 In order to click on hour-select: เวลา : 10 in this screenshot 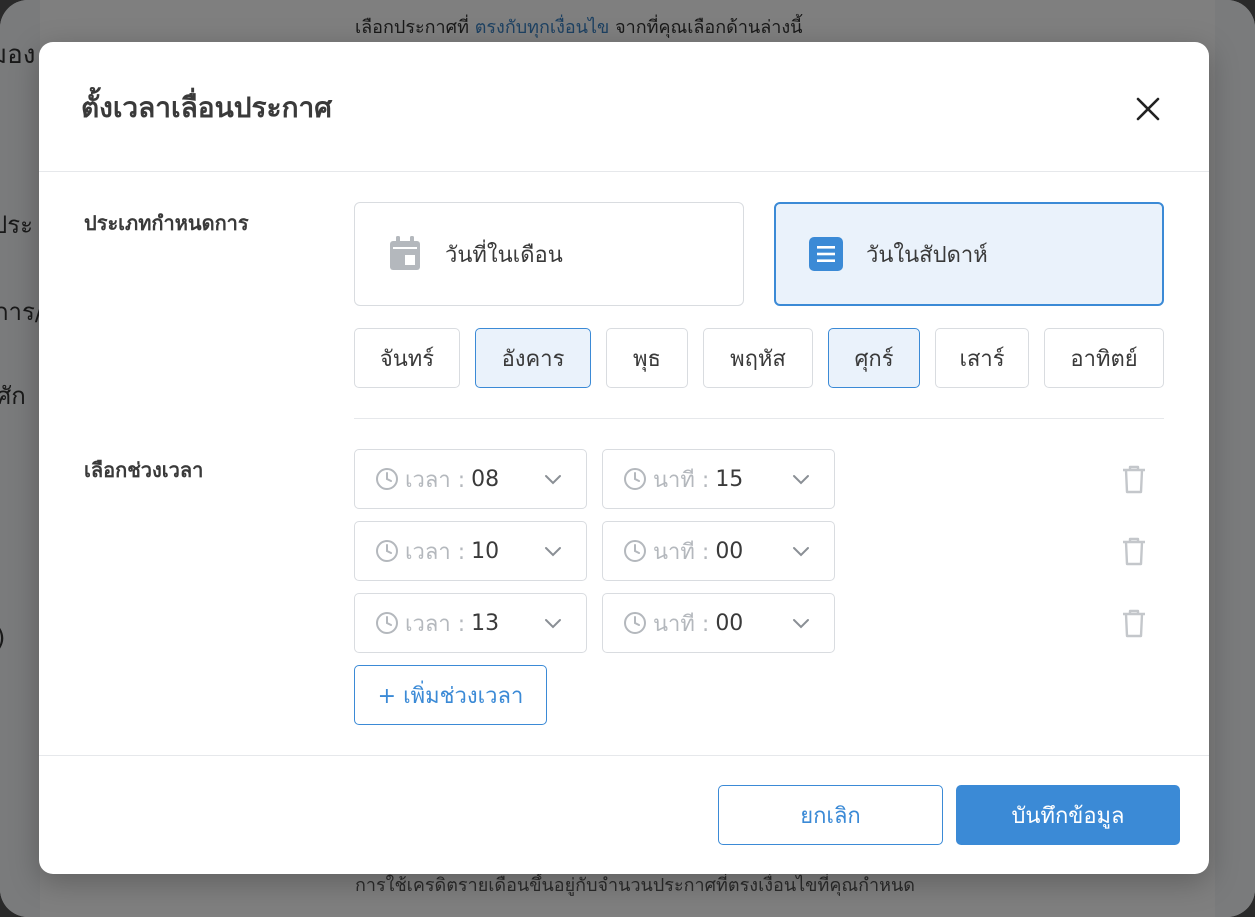, I will do `click(470, 551)`.